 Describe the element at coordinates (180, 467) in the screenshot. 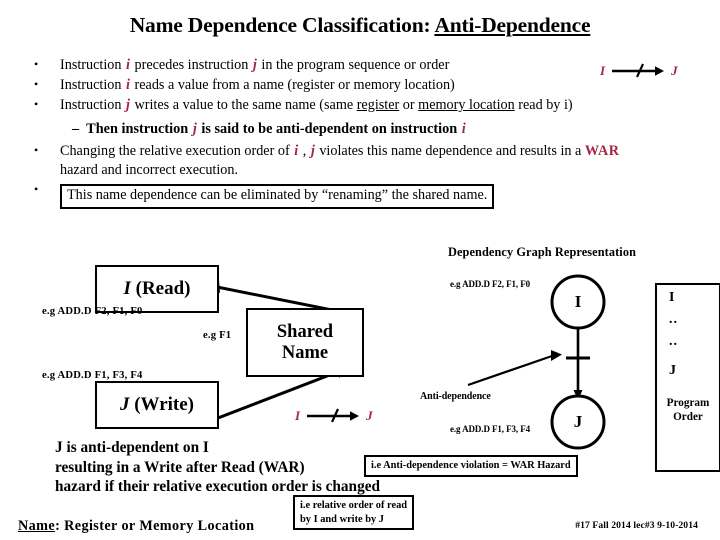

I see `conclusion-line-2: resulting in a Write after Read (WAR)` at that location.